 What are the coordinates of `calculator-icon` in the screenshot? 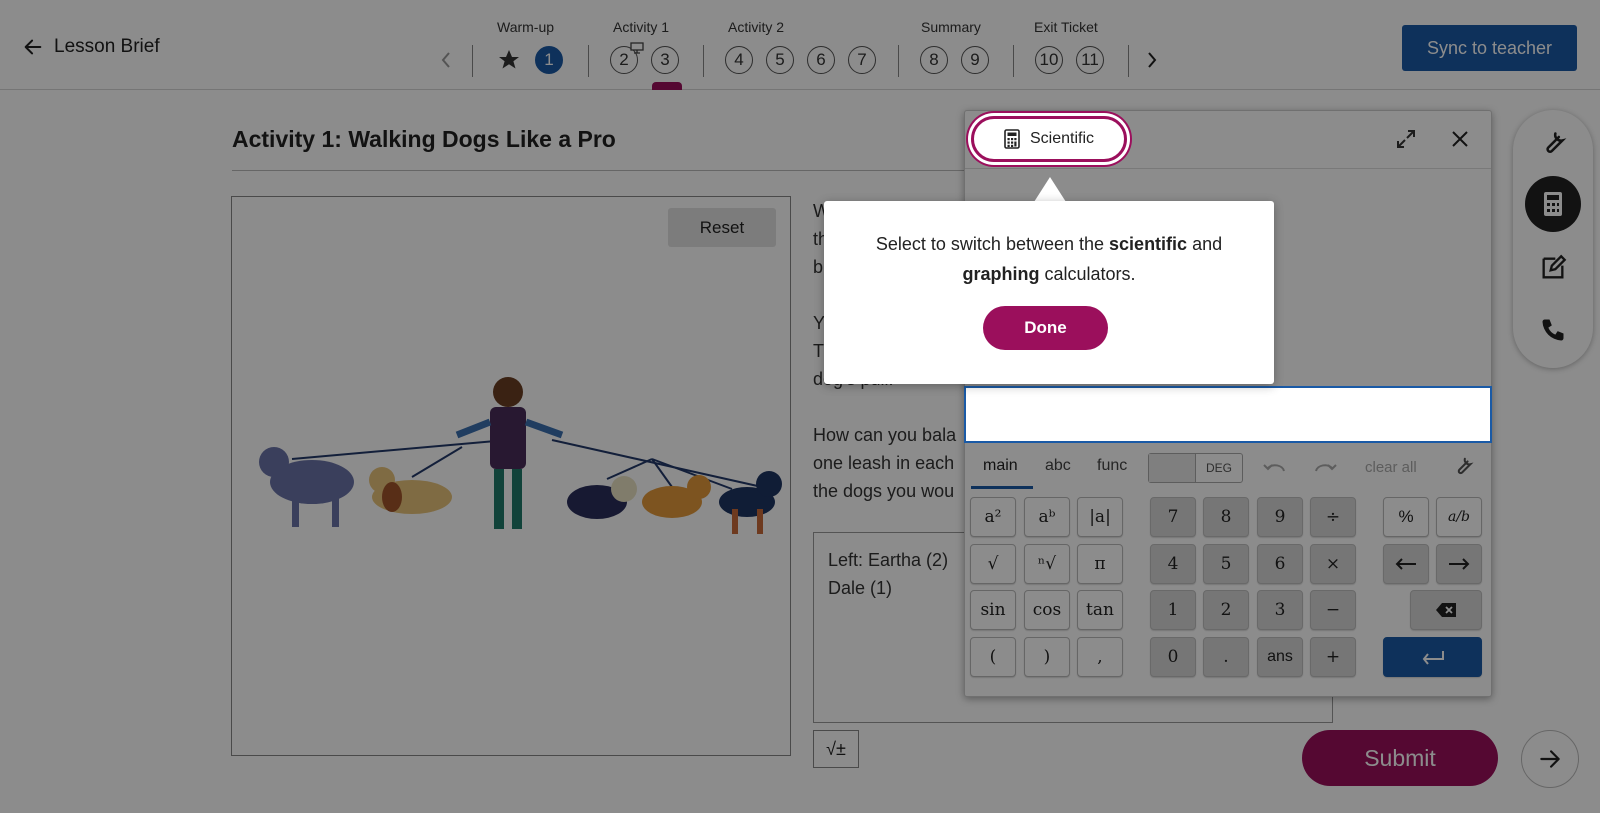 It's located at (1012, 139).